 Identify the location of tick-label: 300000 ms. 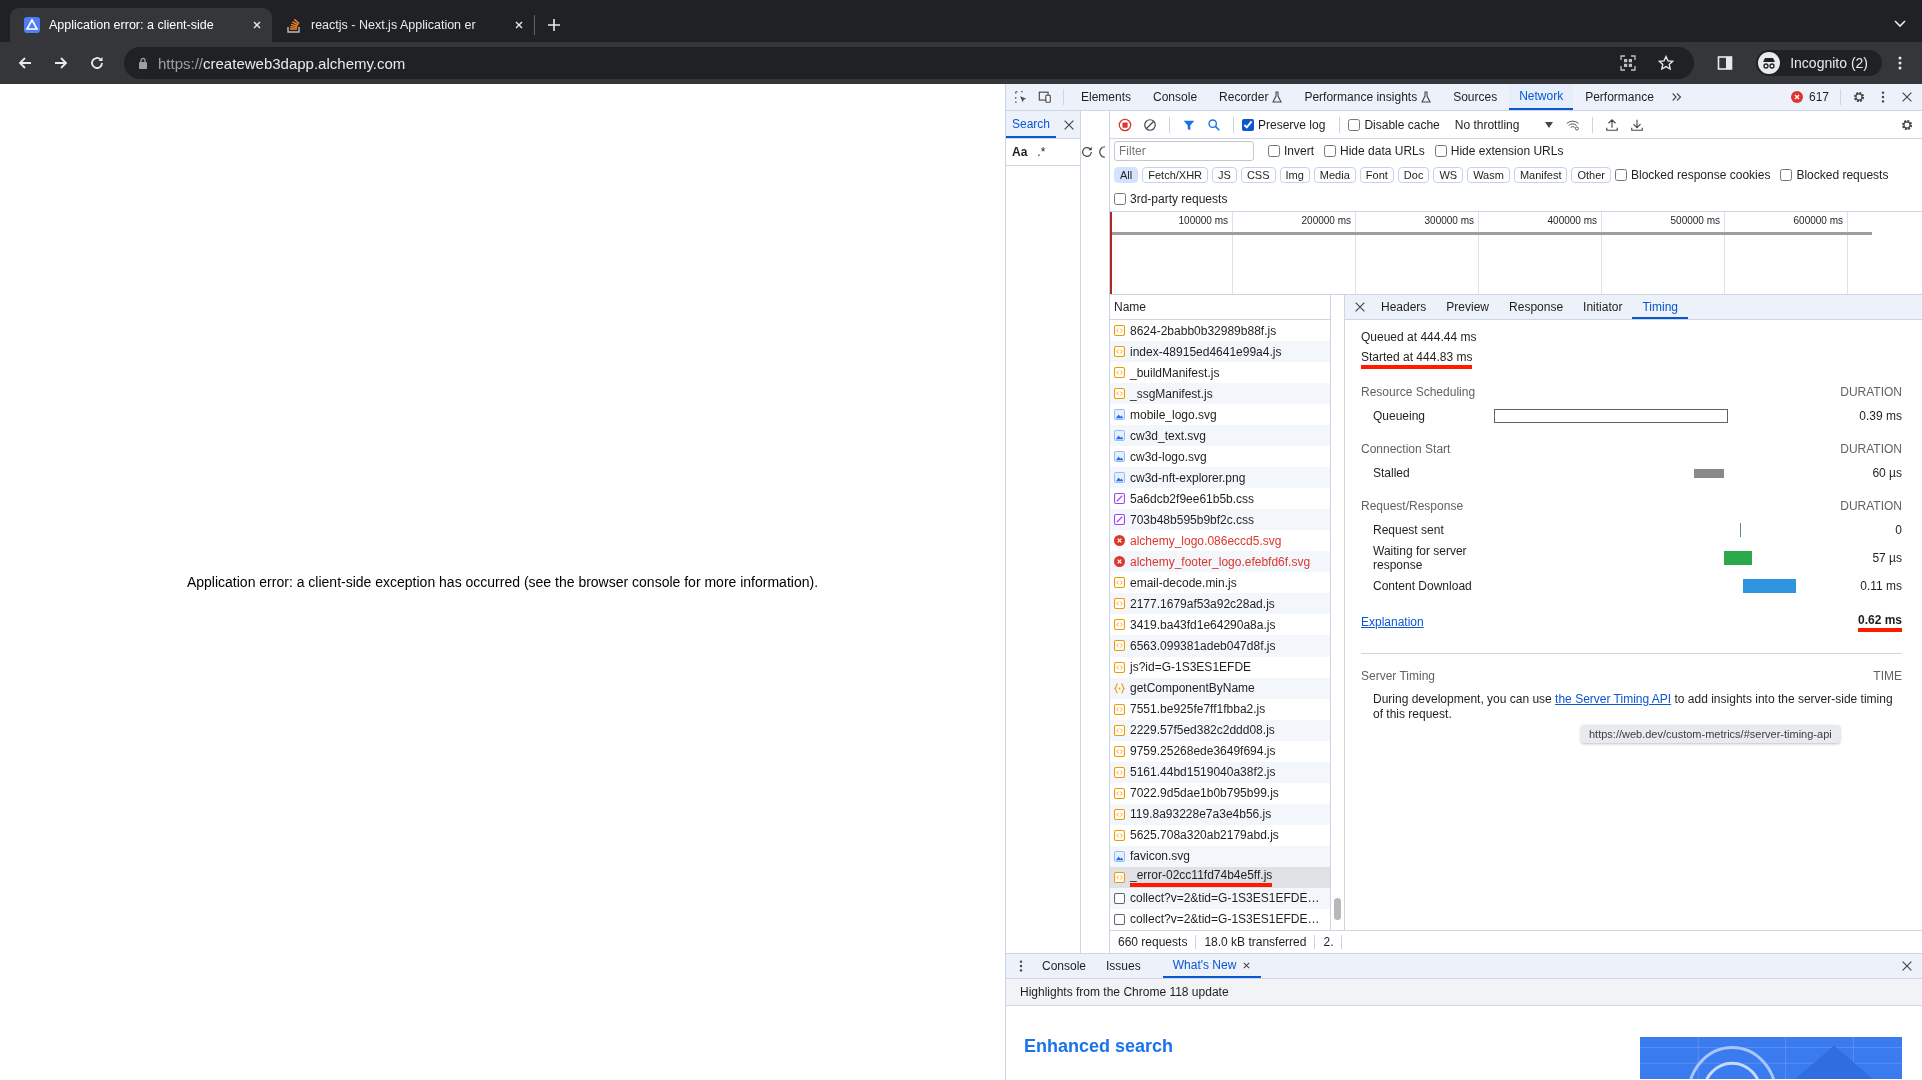
(1449, 221).